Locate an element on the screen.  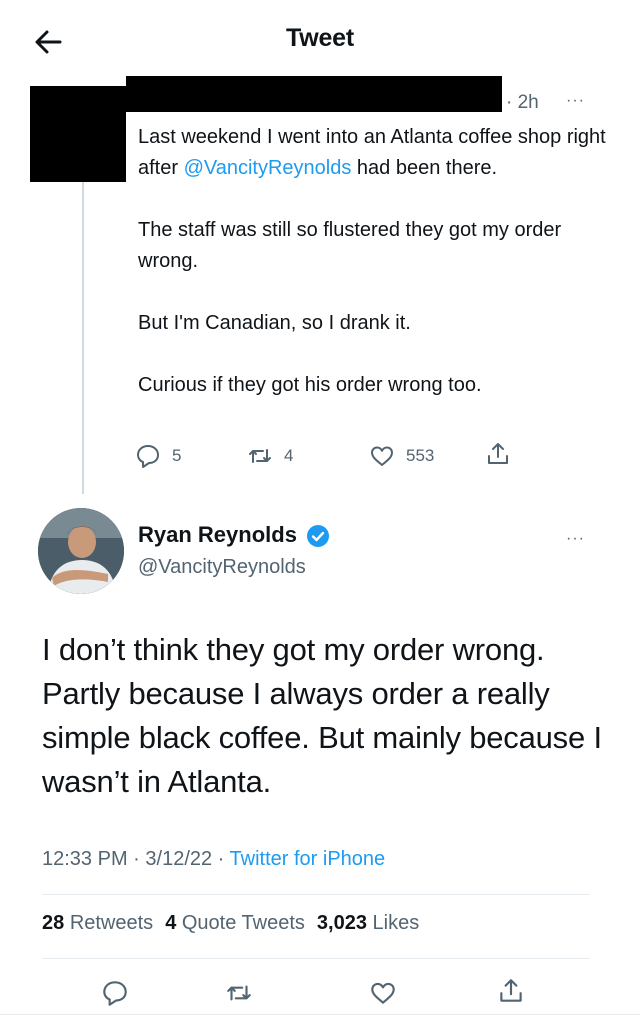
avatar is located at coordinates (81, 551).